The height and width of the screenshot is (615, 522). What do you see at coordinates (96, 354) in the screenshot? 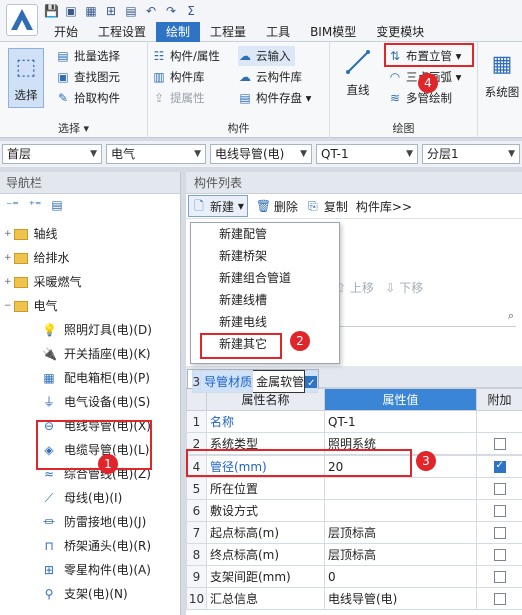
I see `nav-item: 🔌 开关插座(电)(K)` at bounding box center [96, 354].